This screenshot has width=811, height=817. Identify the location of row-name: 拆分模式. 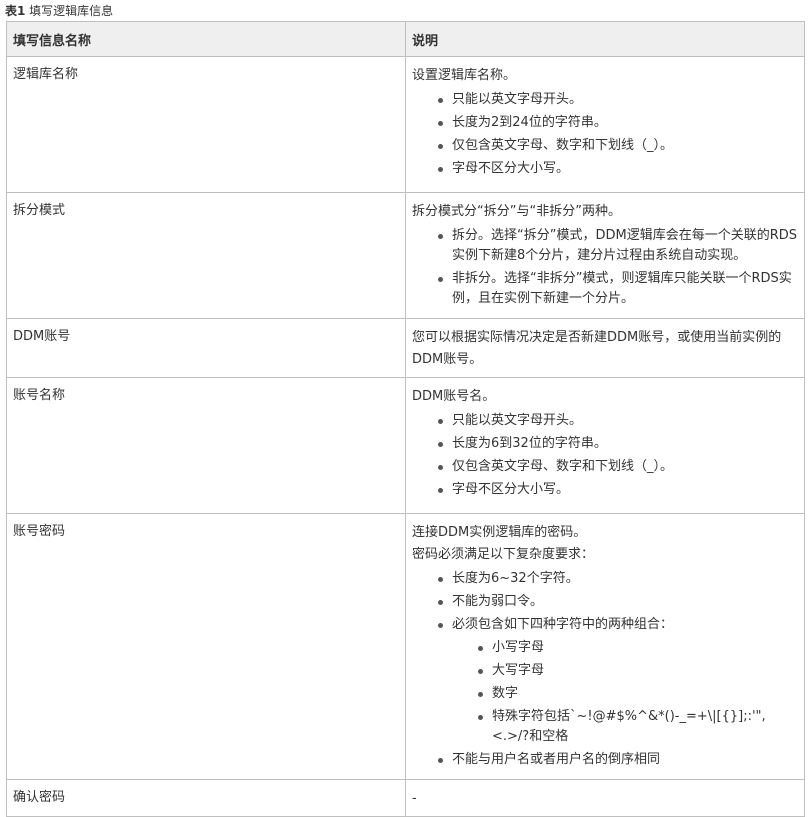
(206, 255).